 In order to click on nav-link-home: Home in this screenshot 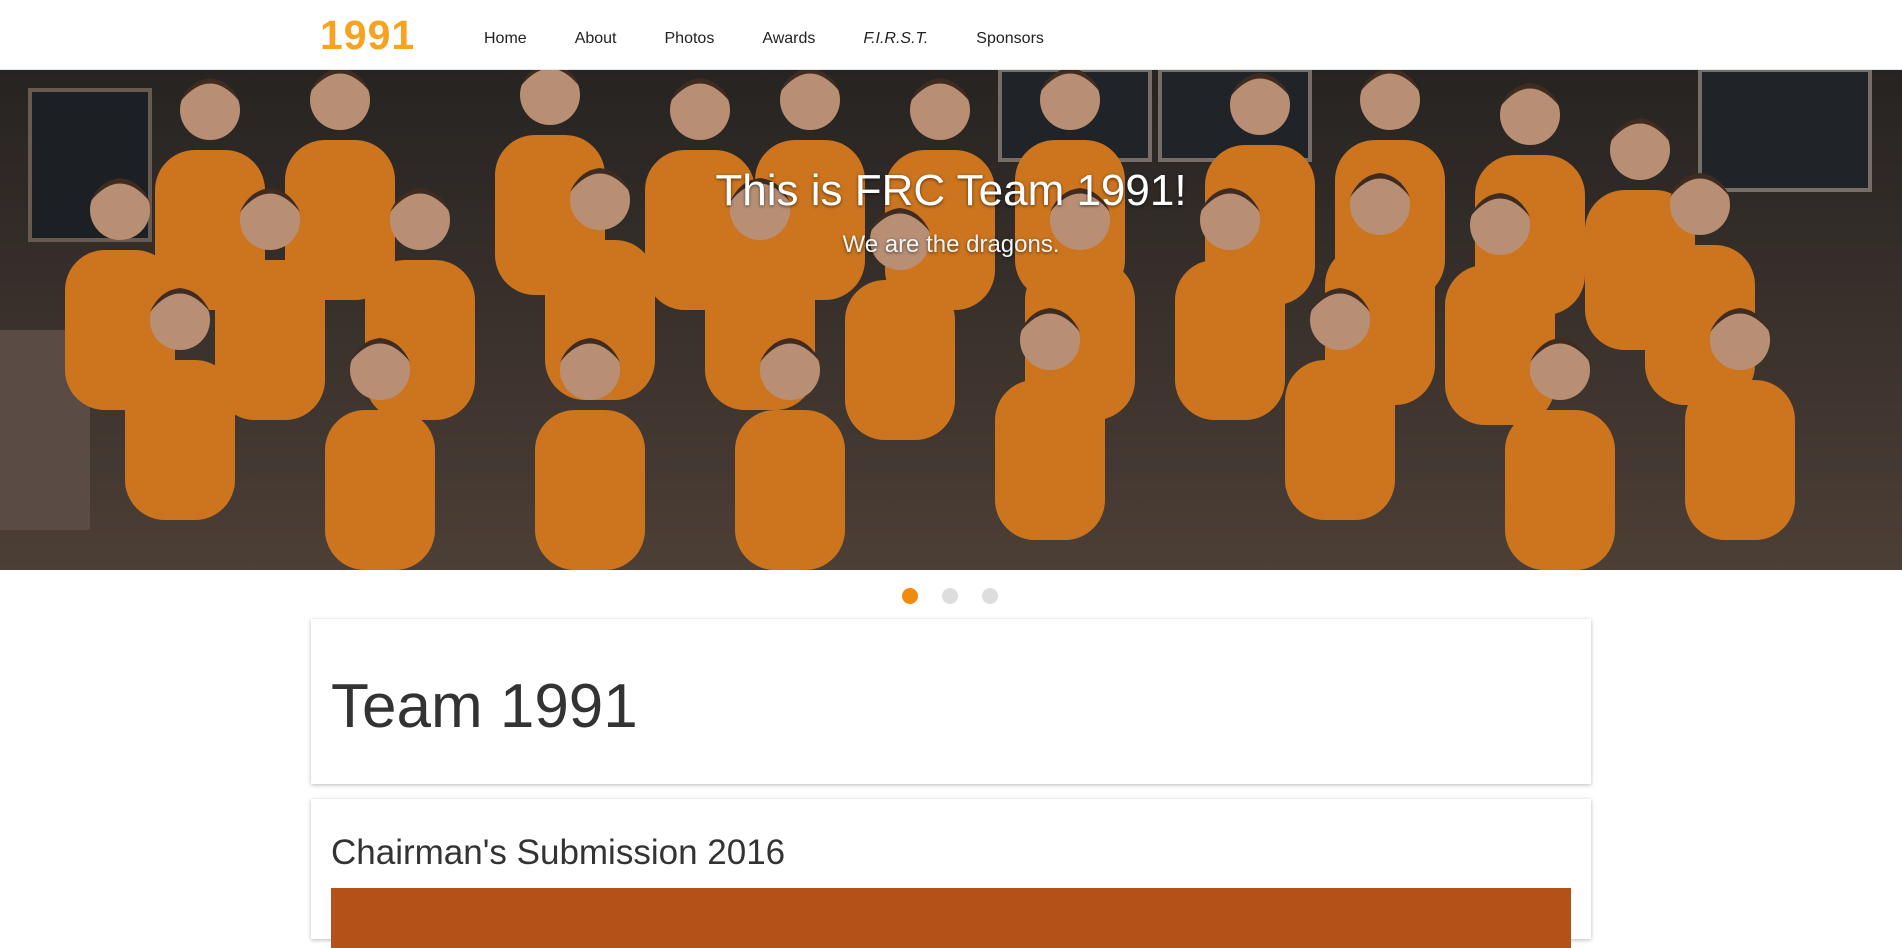, I will do `click(505, 35)`.